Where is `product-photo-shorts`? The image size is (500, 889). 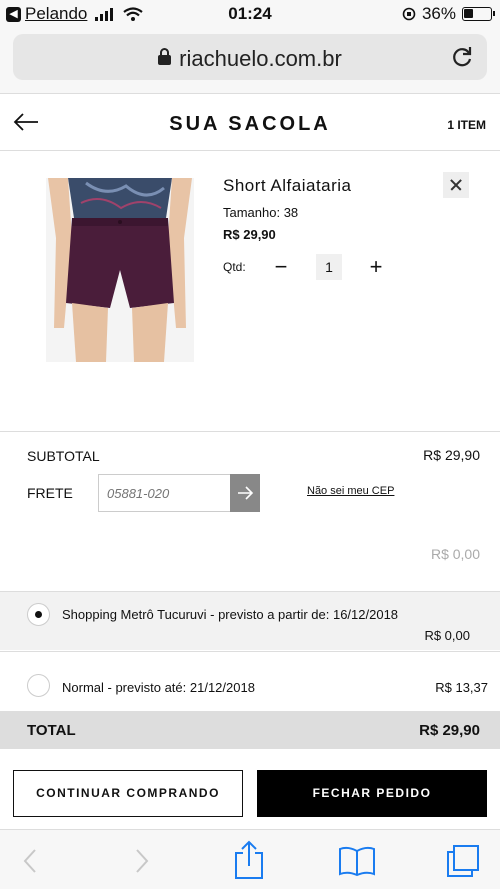
product-photo-shorts is located at coordinates (120, 270).